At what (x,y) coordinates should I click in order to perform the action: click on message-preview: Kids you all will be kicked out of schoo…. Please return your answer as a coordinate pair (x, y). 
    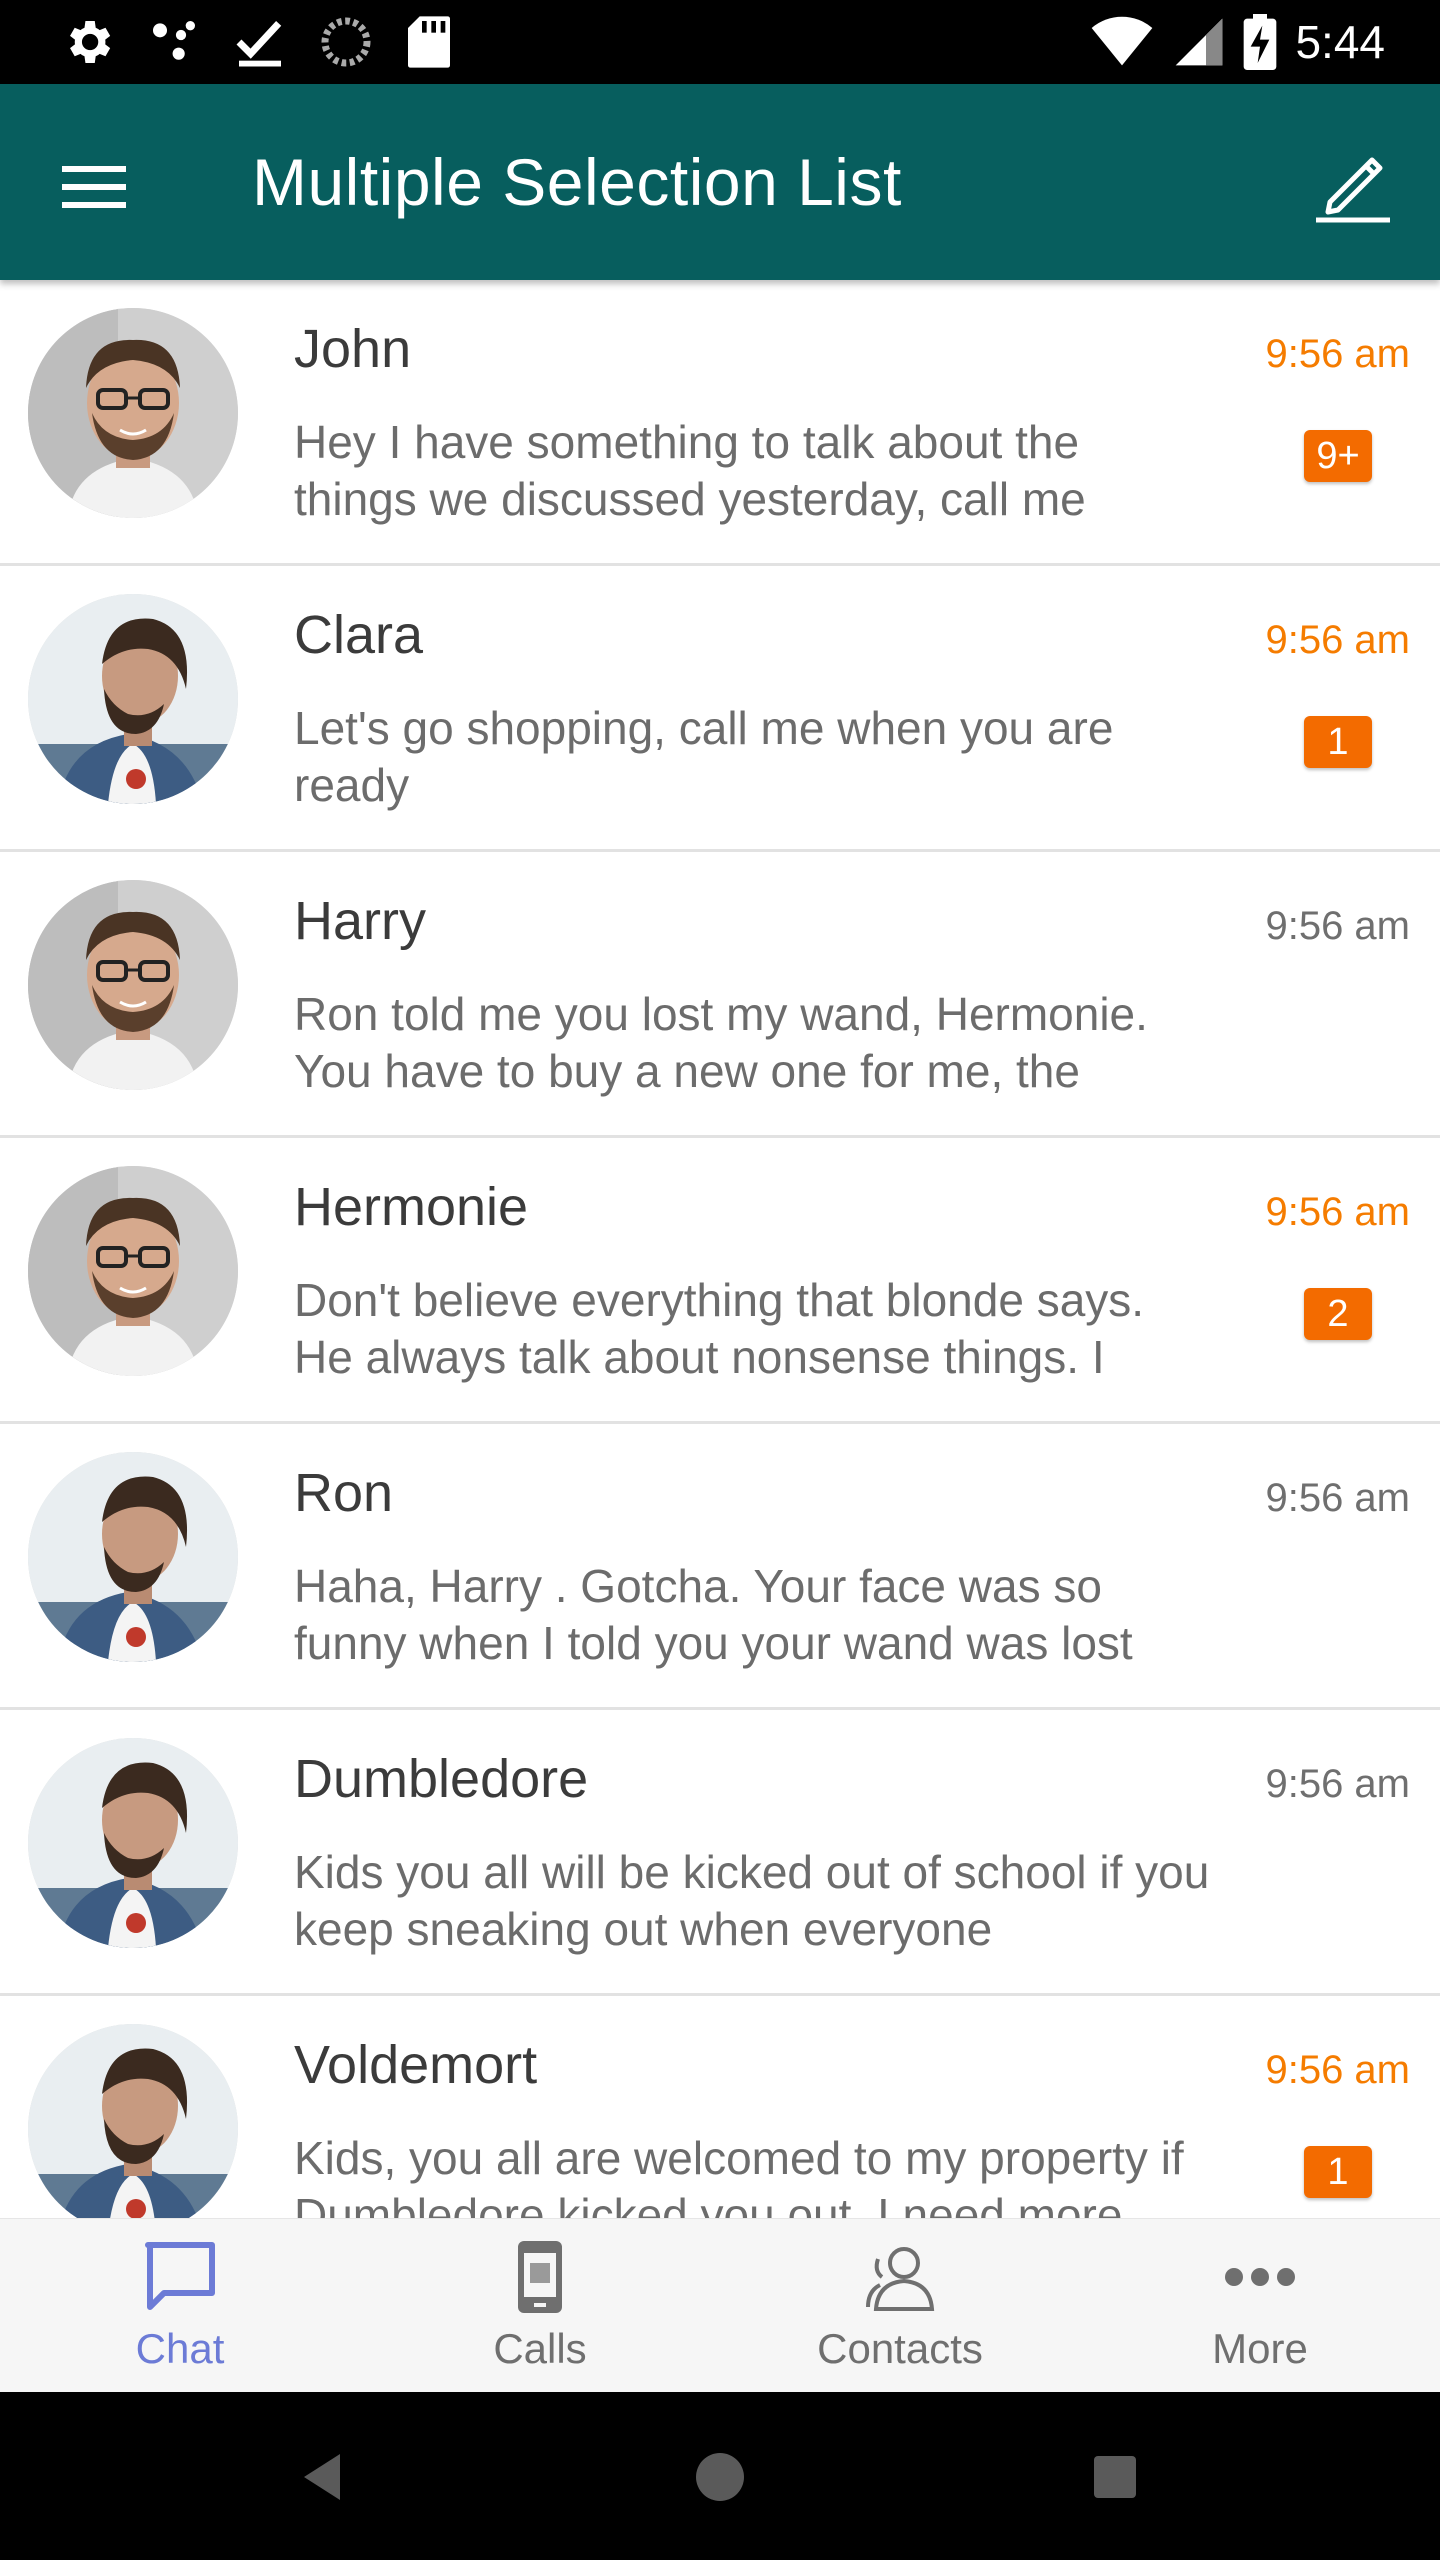
    Looking at the image, I should click on (752, 1900).